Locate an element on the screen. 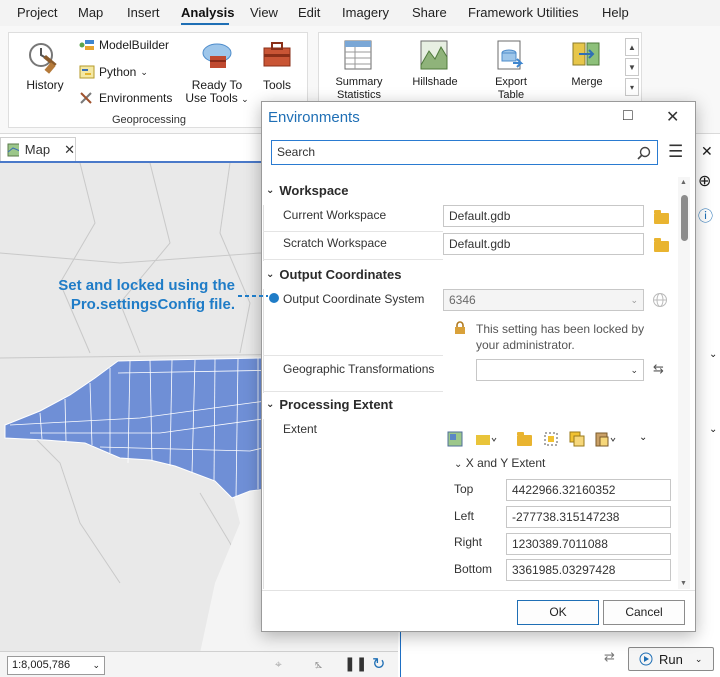 The width and height of the screenshot is (720, 677). copy-extent-icon is located at coordinates (577, 439).